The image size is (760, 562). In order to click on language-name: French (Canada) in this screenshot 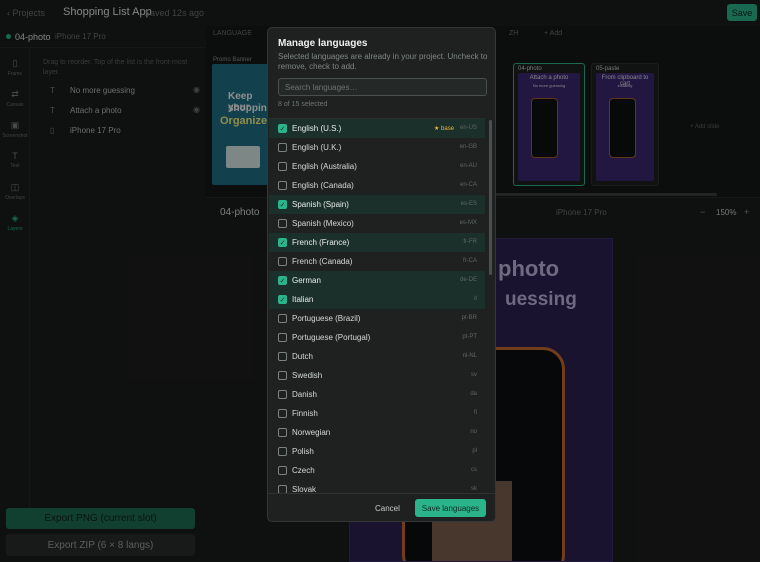, I will do `click(322, 261)`.